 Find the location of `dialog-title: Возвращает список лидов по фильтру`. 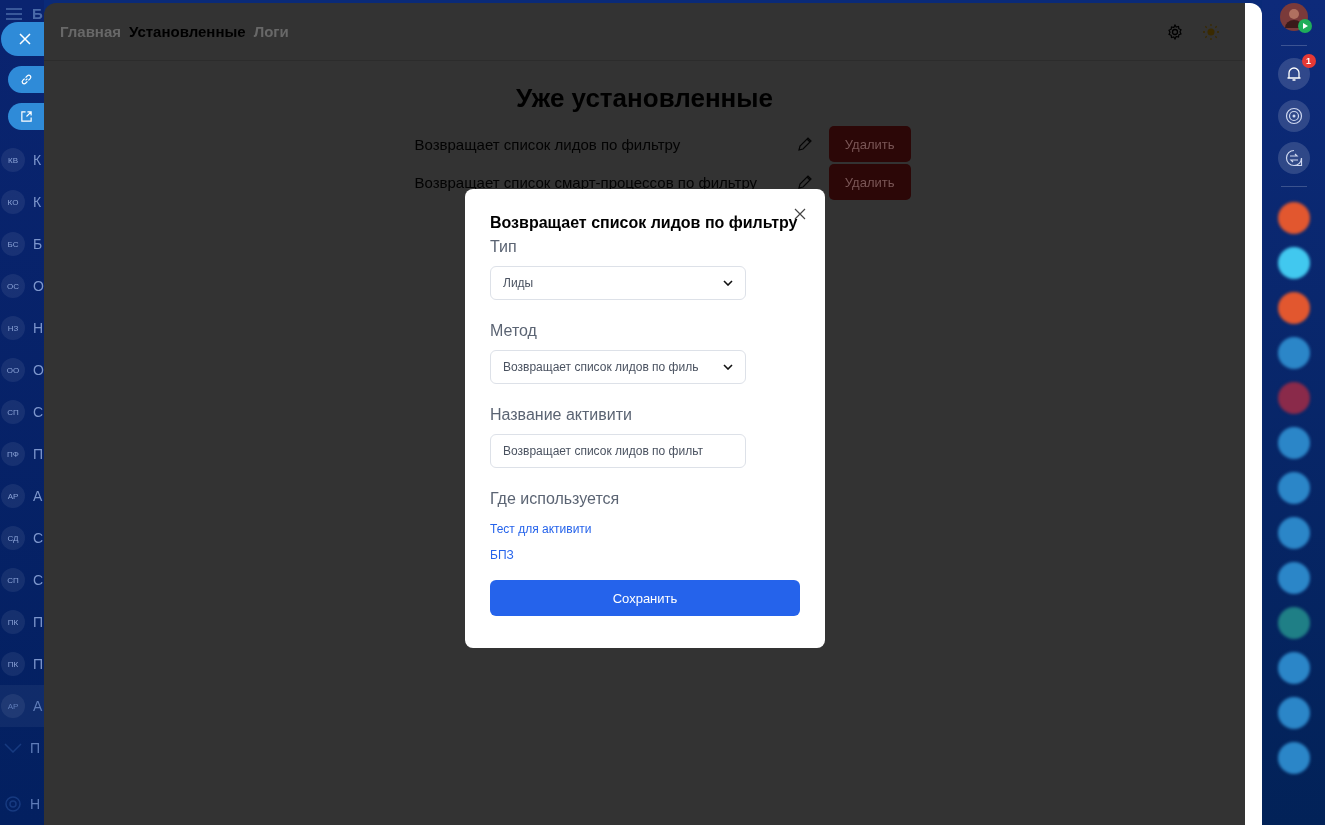

dialog-title: Возвращает список лидов по фильтру is located at coordinates (644, 223).